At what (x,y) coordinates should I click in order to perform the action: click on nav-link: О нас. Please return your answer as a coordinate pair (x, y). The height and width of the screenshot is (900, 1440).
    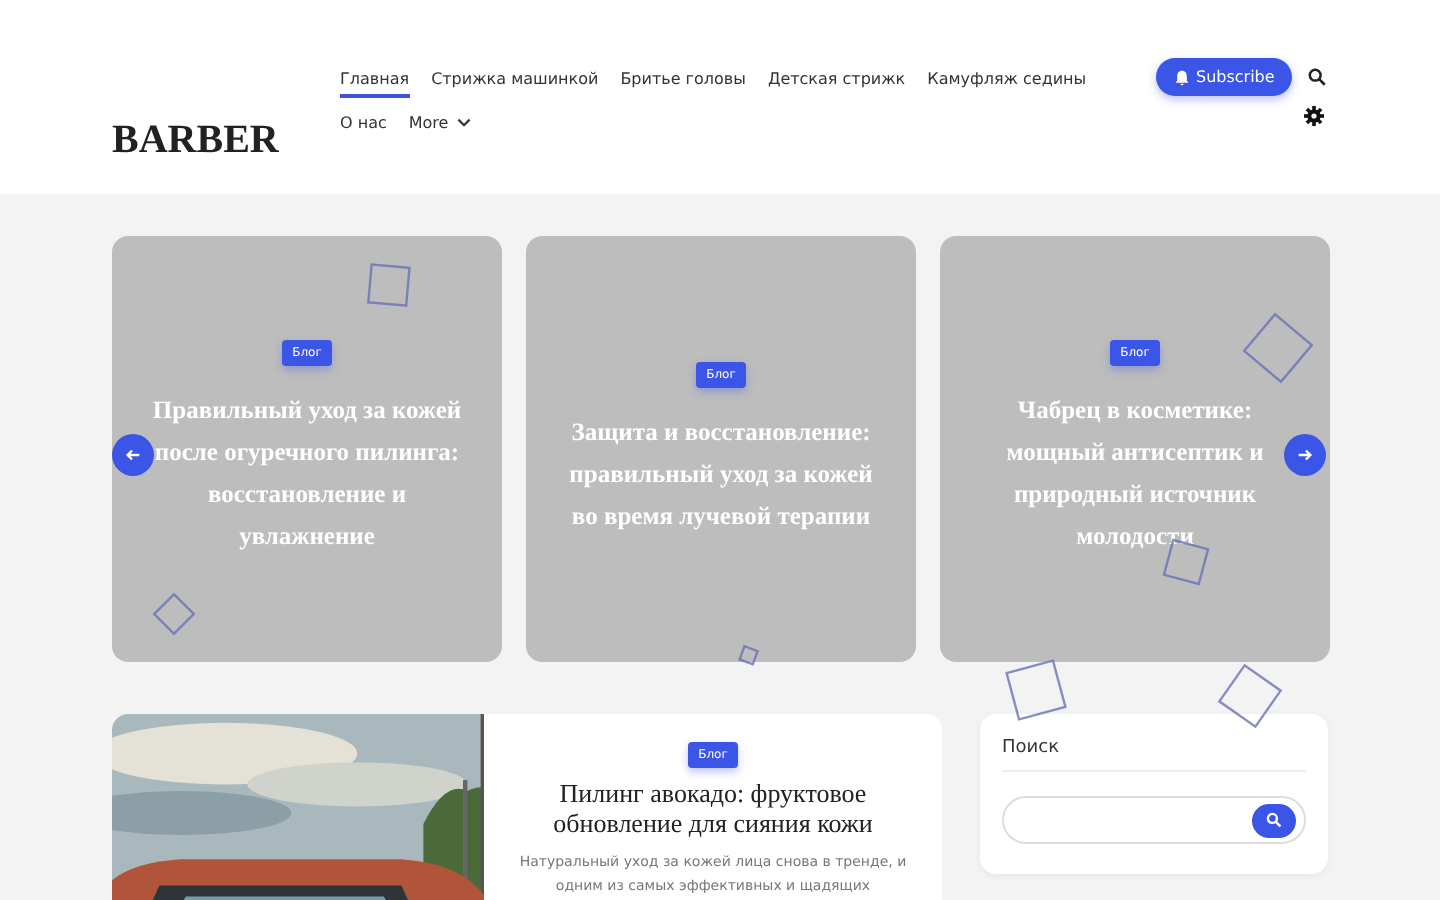
    Looking at the image, I should click on (363, 122).